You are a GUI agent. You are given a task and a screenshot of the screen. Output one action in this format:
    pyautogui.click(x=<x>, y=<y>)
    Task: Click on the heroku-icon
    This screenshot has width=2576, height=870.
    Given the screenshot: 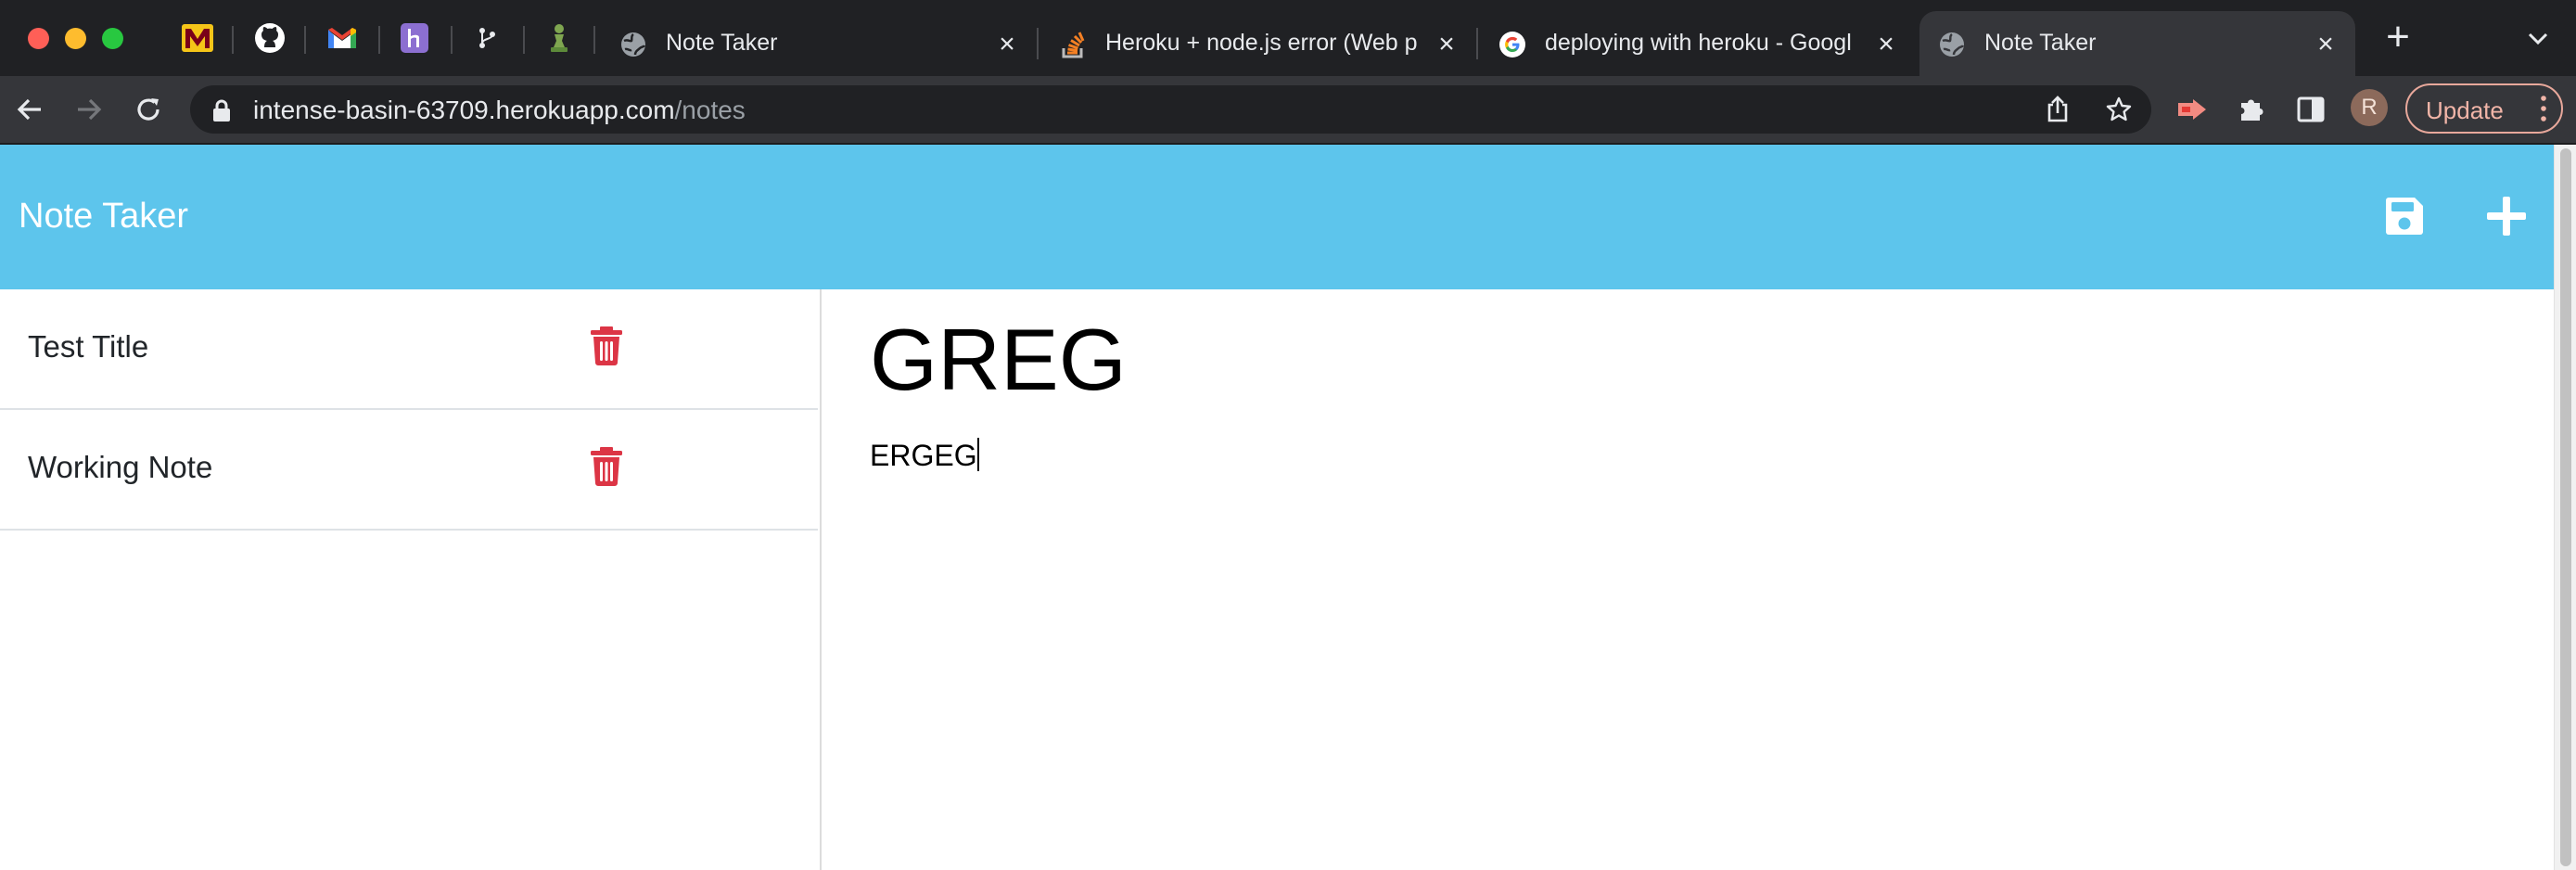 What is the action you would take?
    pyautogui.click(x=415, y=38)
    